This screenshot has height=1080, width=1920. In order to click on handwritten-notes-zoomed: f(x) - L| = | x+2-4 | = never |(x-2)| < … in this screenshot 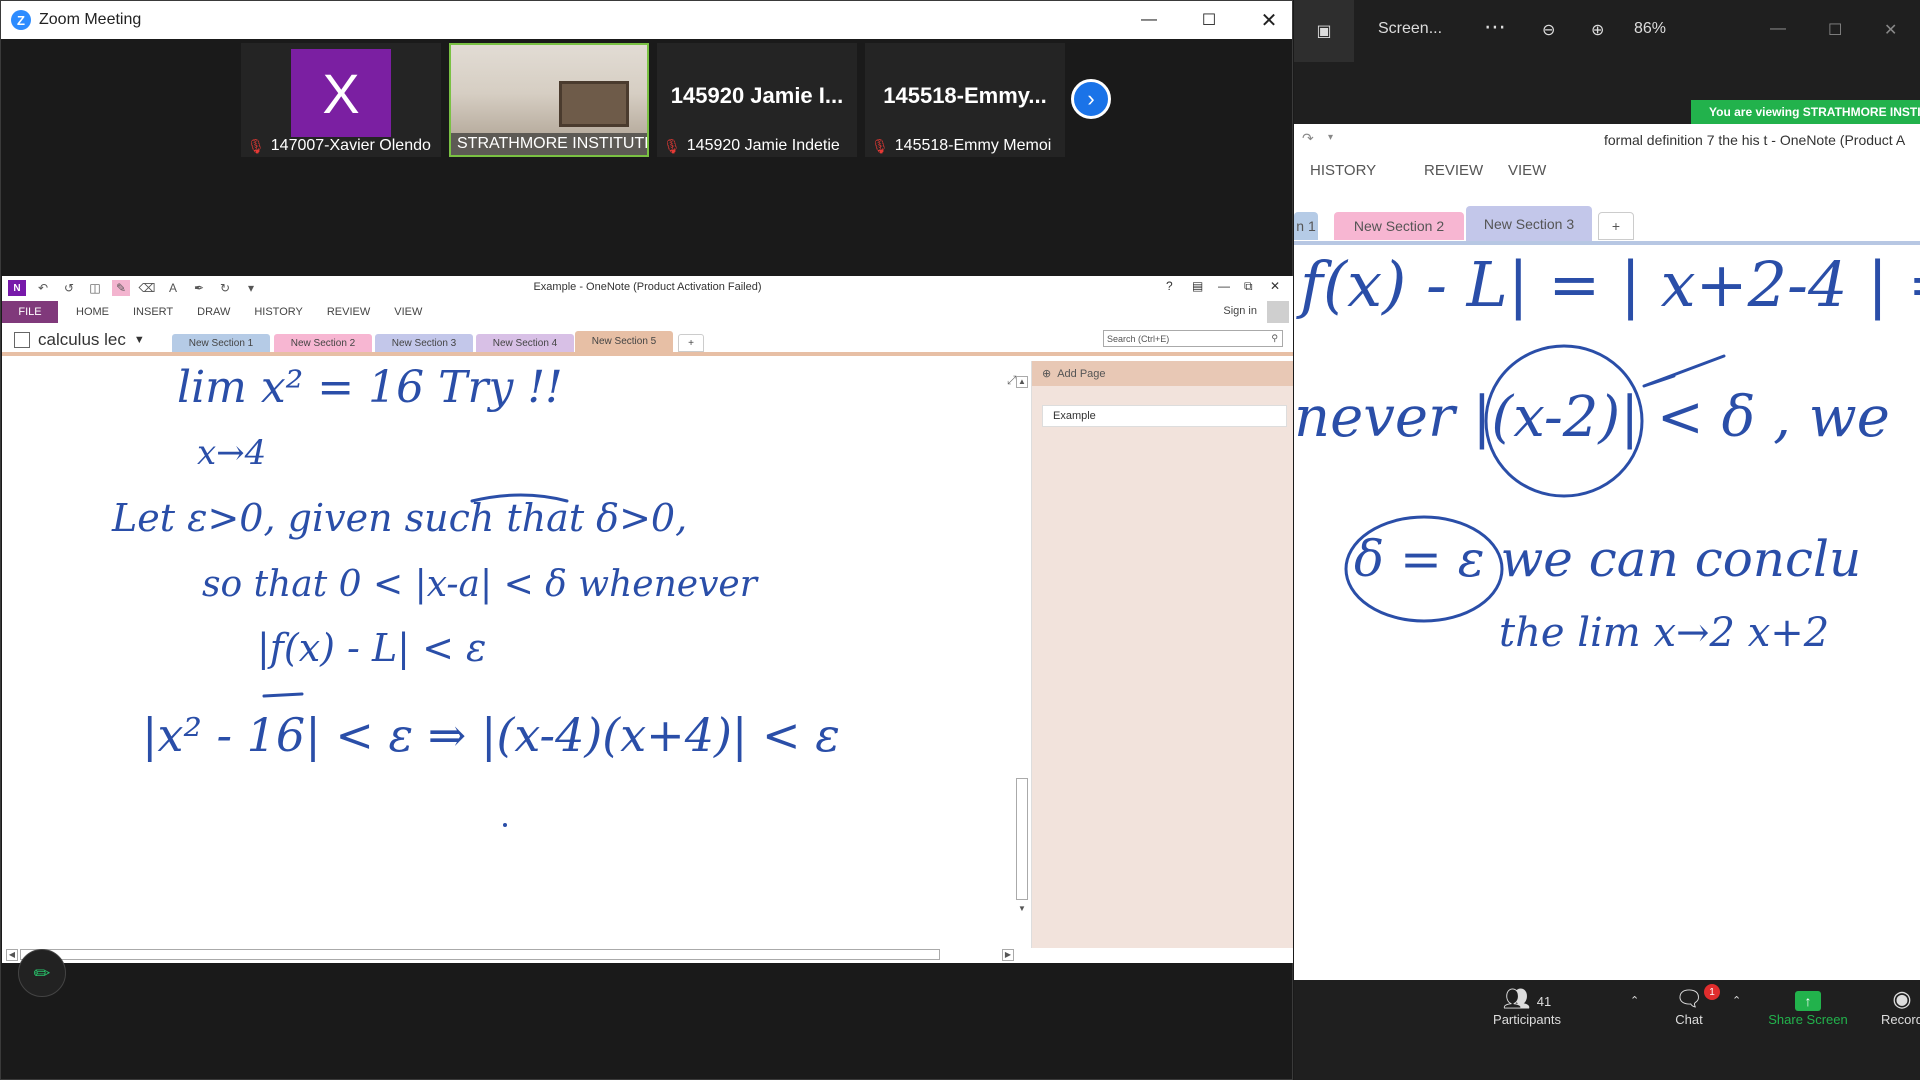, I will do `click(1607, 452)`.